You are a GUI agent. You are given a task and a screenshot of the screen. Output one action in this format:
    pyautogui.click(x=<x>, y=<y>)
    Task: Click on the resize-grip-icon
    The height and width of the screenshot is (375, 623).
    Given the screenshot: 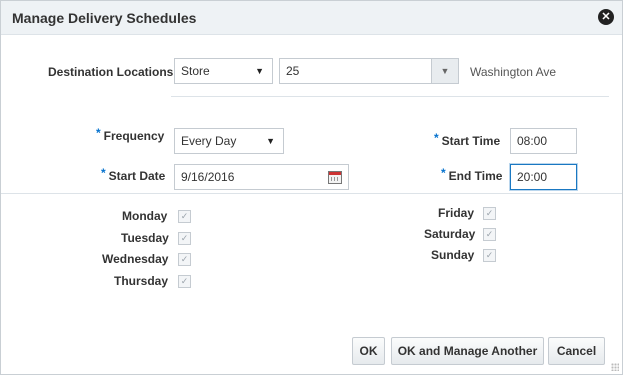 What is the action you would take?
    pyautogui.click(x=615, y=367)
    